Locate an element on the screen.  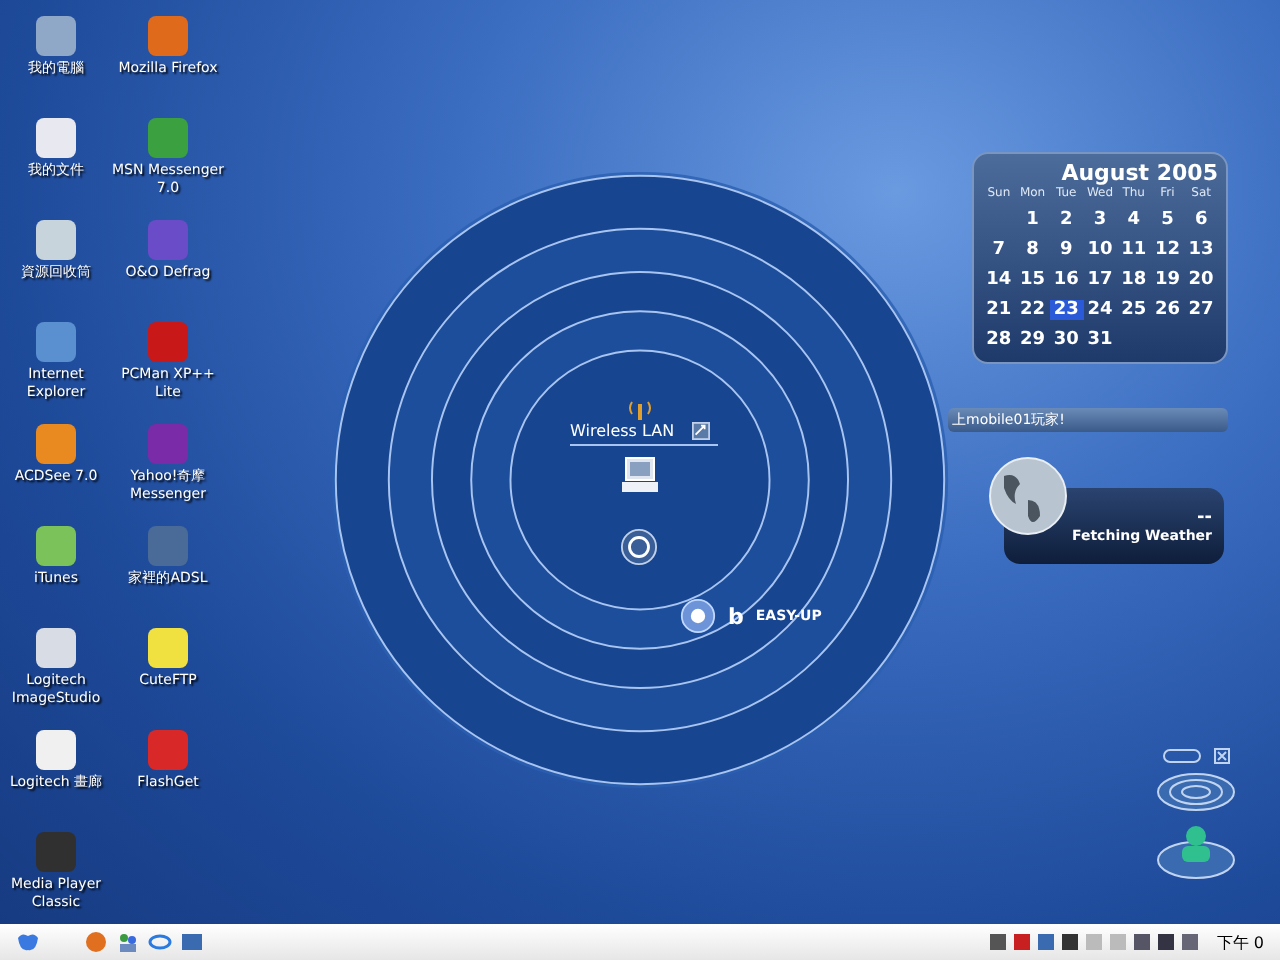
calendar-day: 4 is located at coordinates (1133, 220).